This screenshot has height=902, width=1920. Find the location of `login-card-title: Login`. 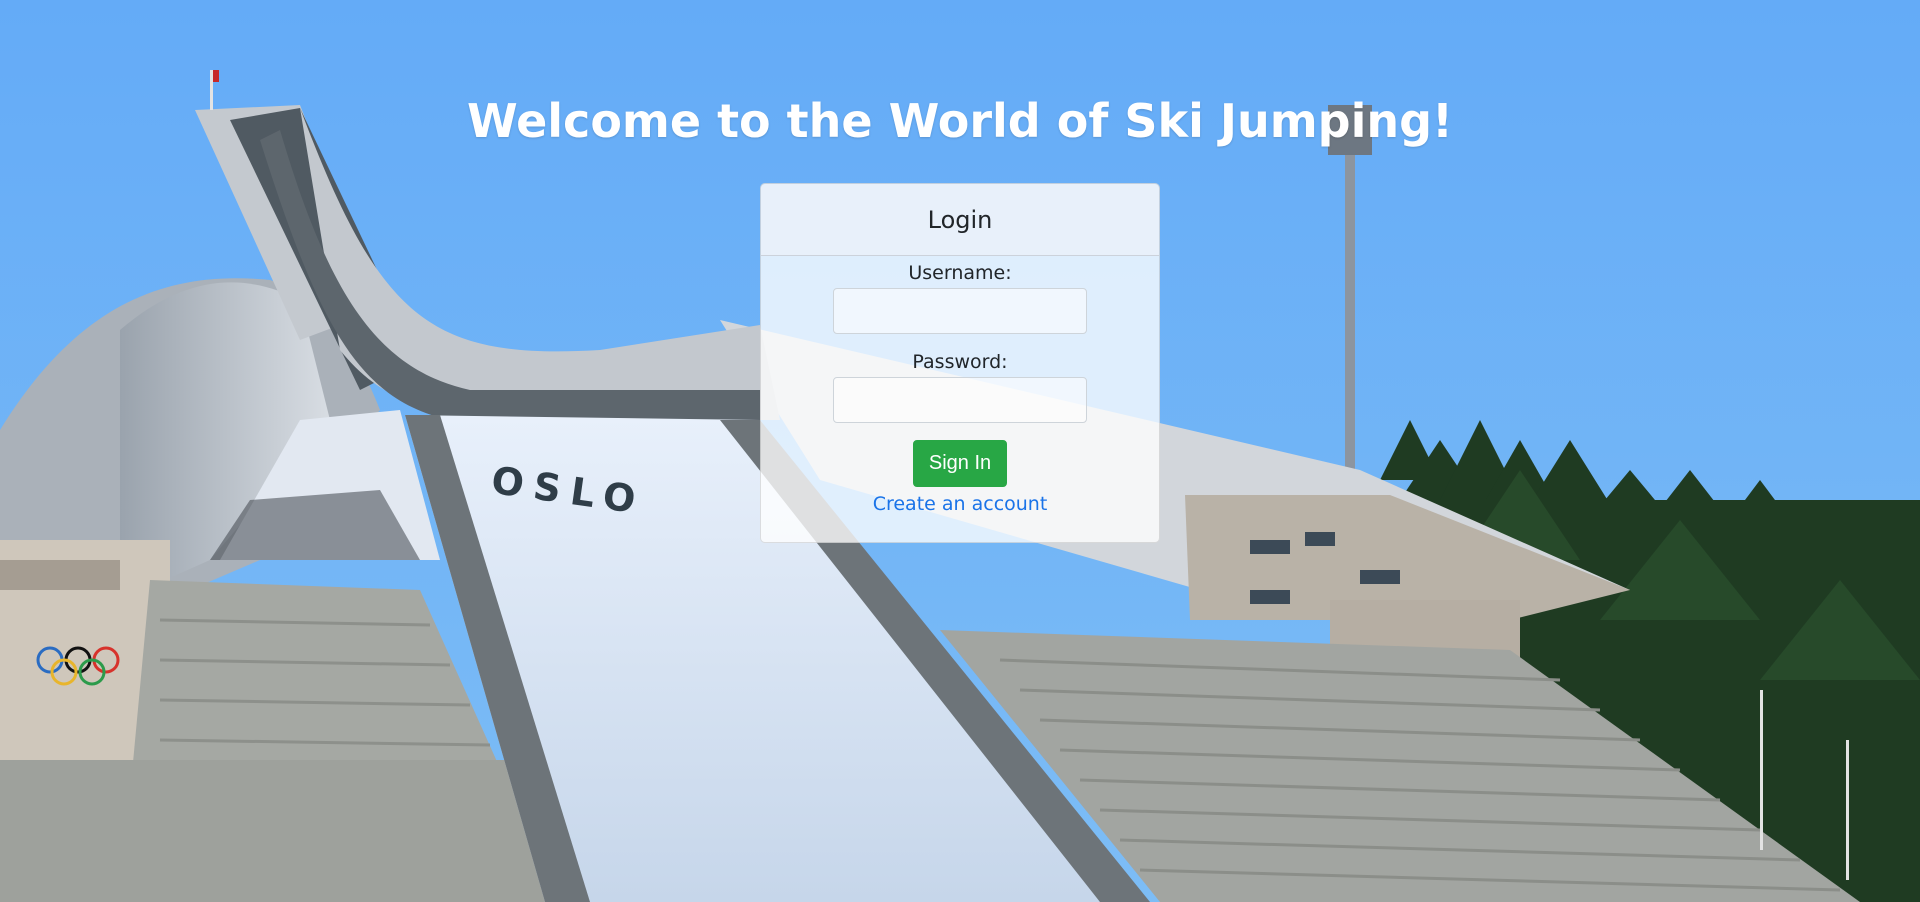

login-card-title: Login is located at coordinates (960, 219).